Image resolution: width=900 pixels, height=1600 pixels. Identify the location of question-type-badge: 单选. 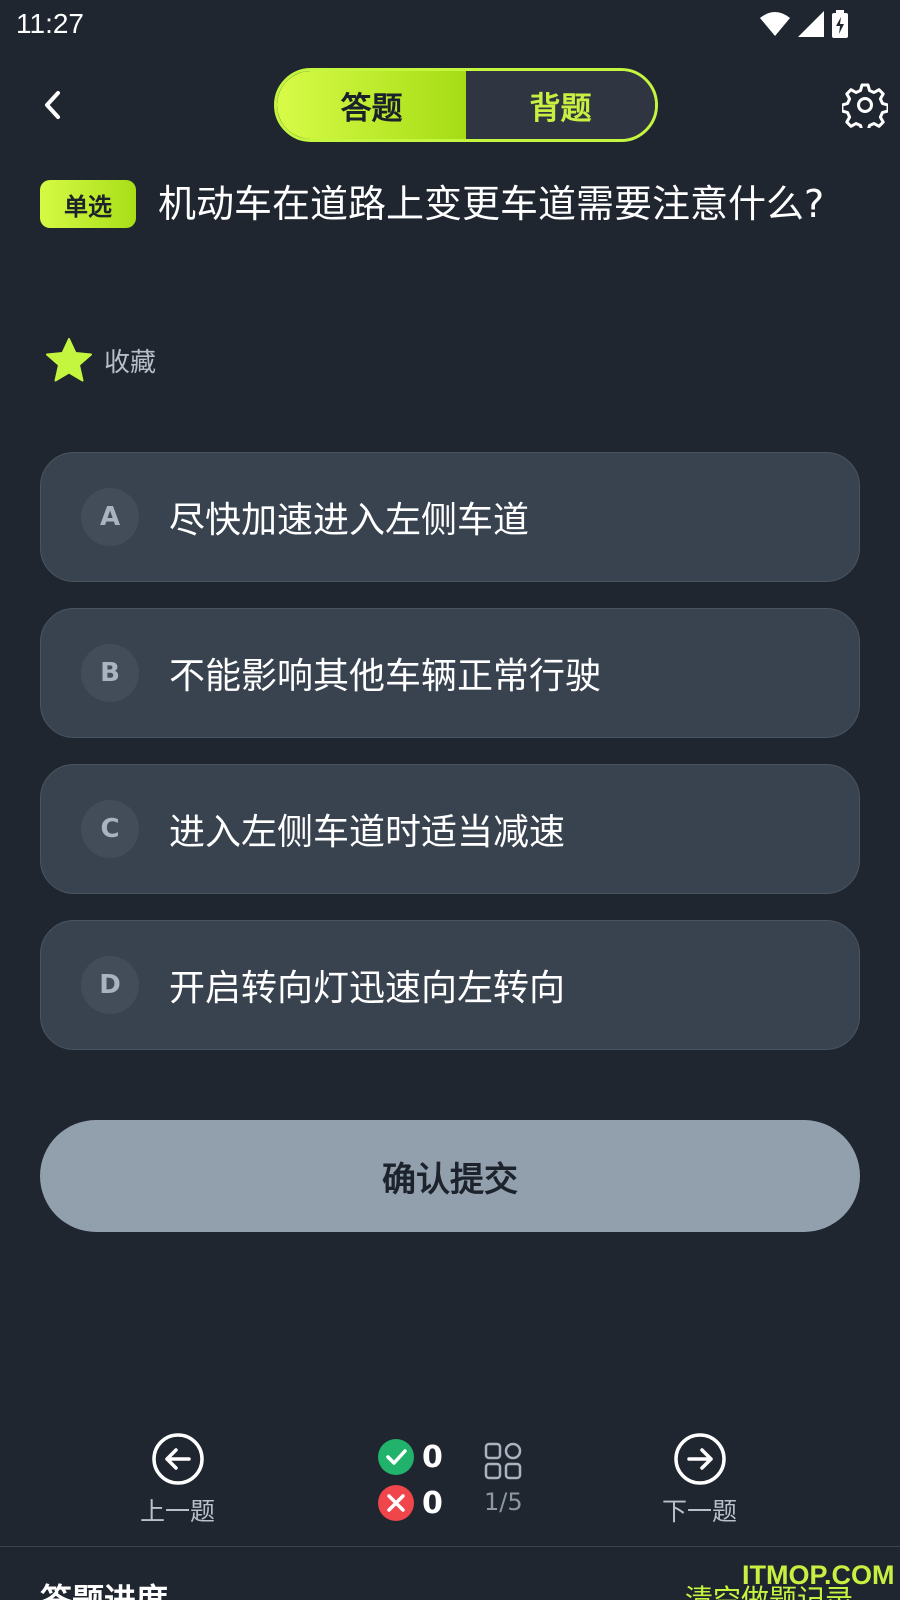
(88, 204).